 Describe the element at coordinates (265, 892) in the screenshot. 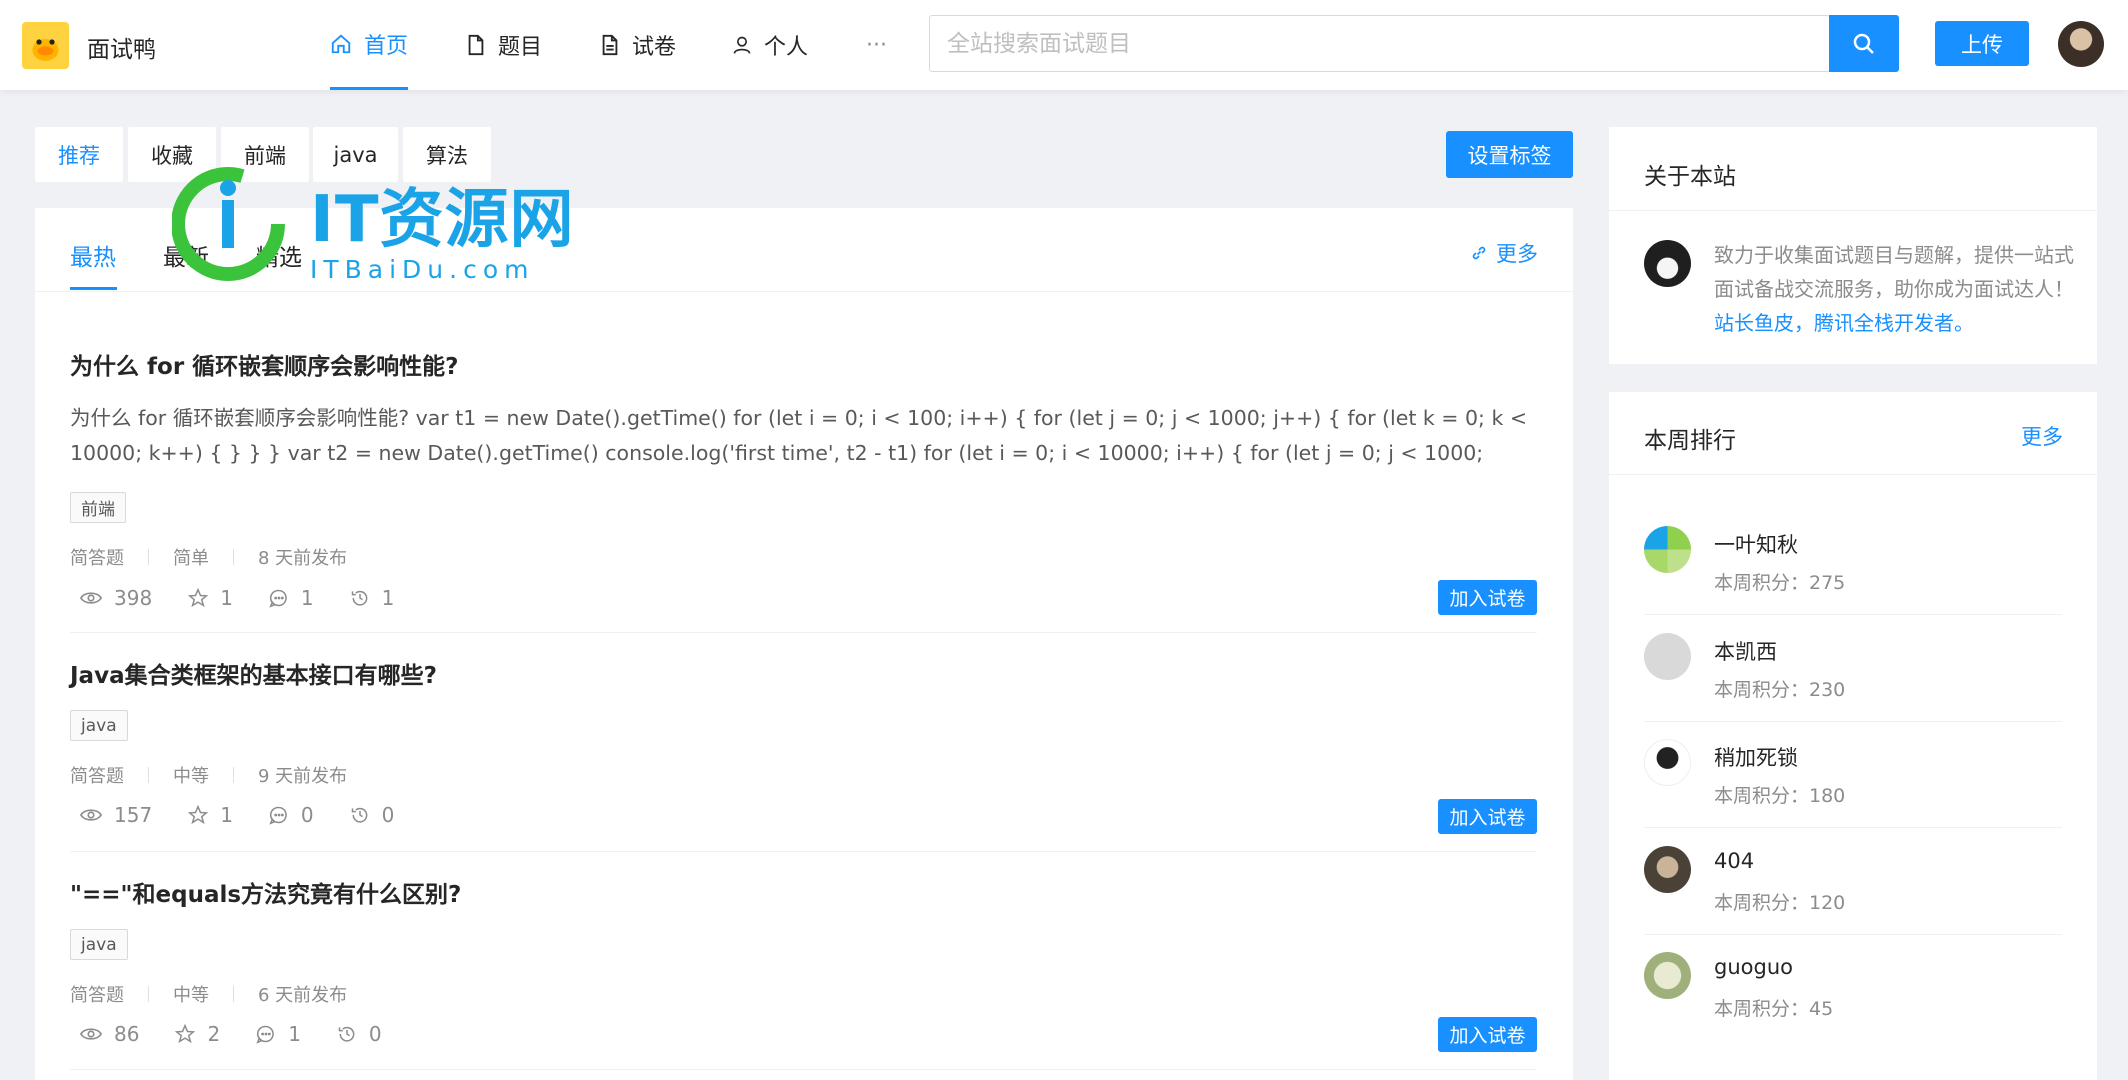

I see `question-title: "=="和equals方法究竟有什么区别?` at that location.